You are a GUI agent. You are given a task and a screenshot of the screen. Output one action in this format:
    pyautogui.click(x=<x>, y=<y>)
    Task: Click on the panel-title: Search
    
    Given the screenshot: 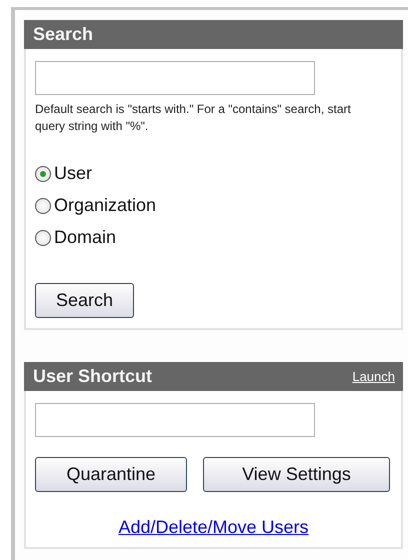 What is the action you would take?
    pyautogui.click(x=63, y=34)
    